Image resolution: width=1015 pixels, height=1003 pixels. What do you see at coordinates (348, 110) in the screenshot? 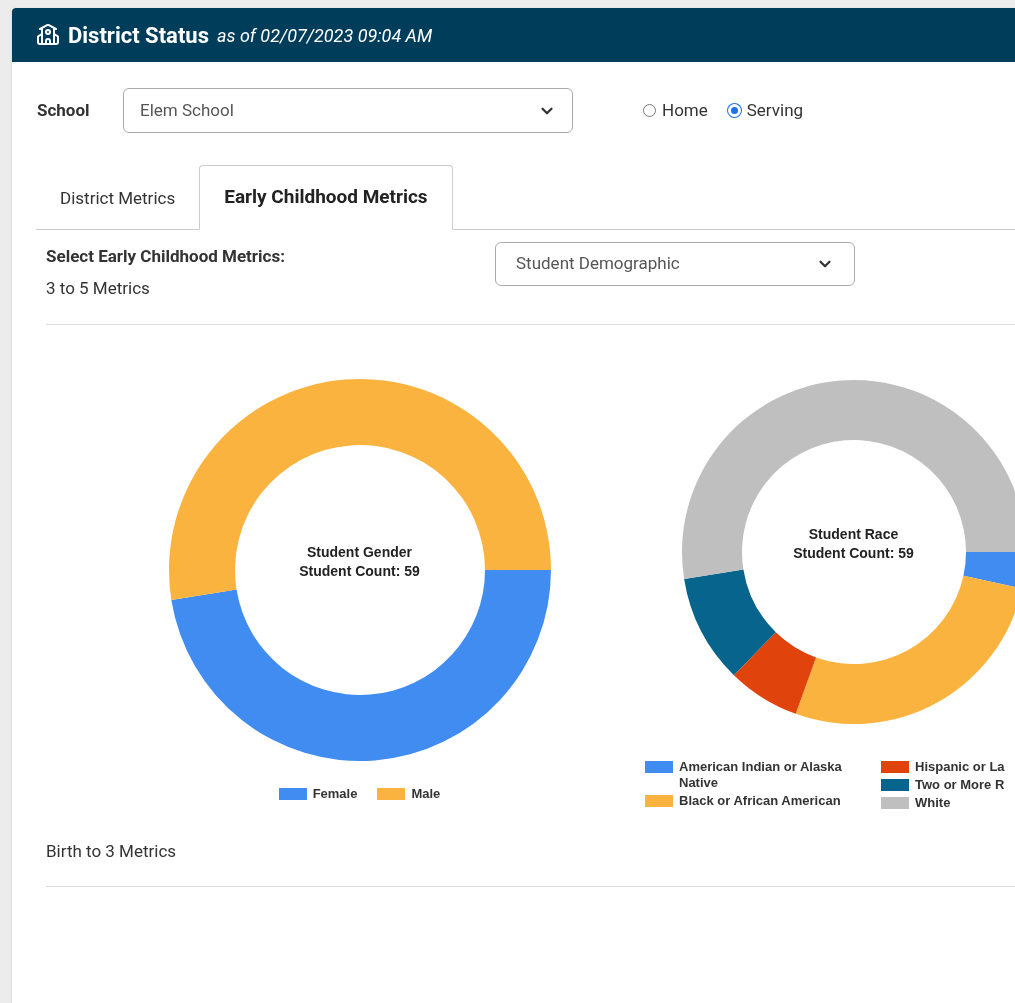
I see `school-select: Elem School` at bounding box center [348, 110].